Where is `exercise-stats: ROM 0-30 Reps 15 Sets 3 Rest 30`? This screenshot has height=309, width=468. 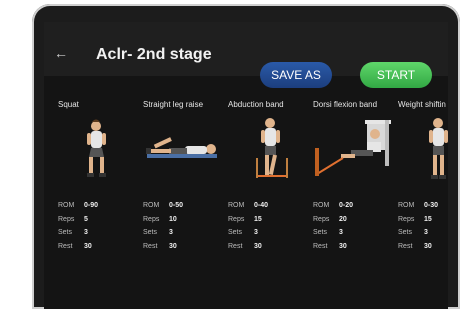
exercise-stats: ROM 0-30 Reps 15 Sets 3 Rest 30 is located at coordinates (423, 229).